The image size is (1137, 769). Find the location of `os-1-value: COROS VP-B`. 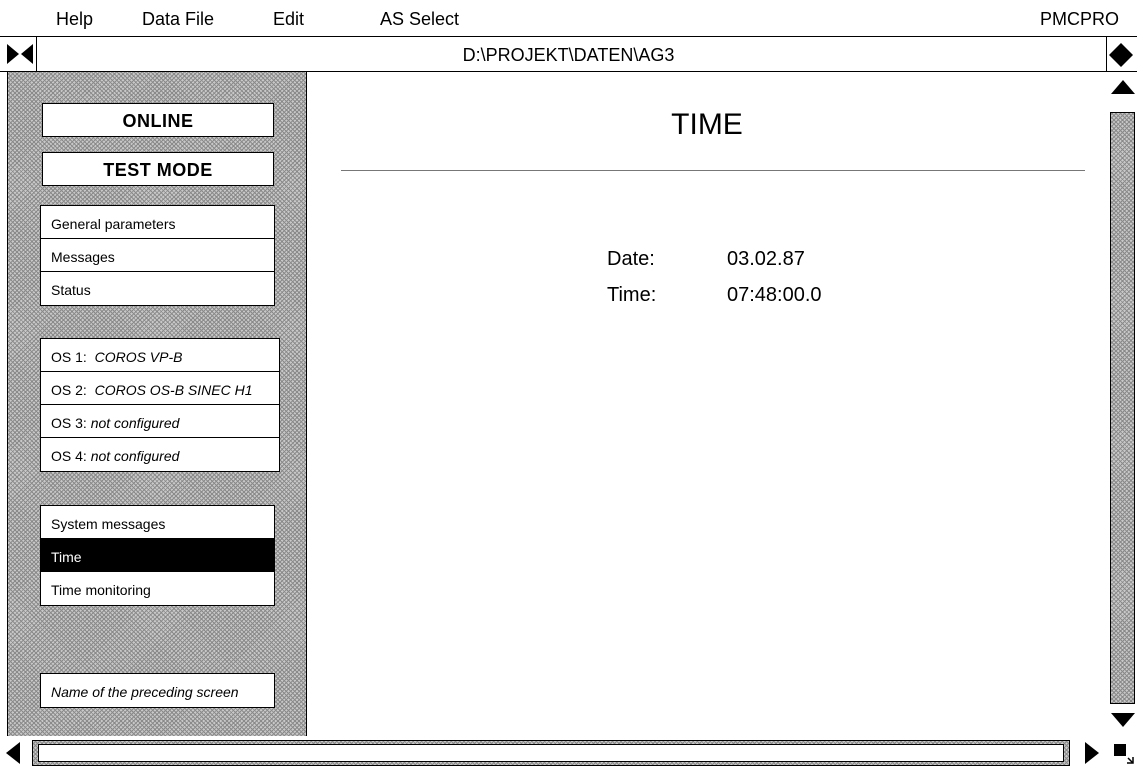

os-1-value: COROS VP-B is located at coordinates (138, 357).